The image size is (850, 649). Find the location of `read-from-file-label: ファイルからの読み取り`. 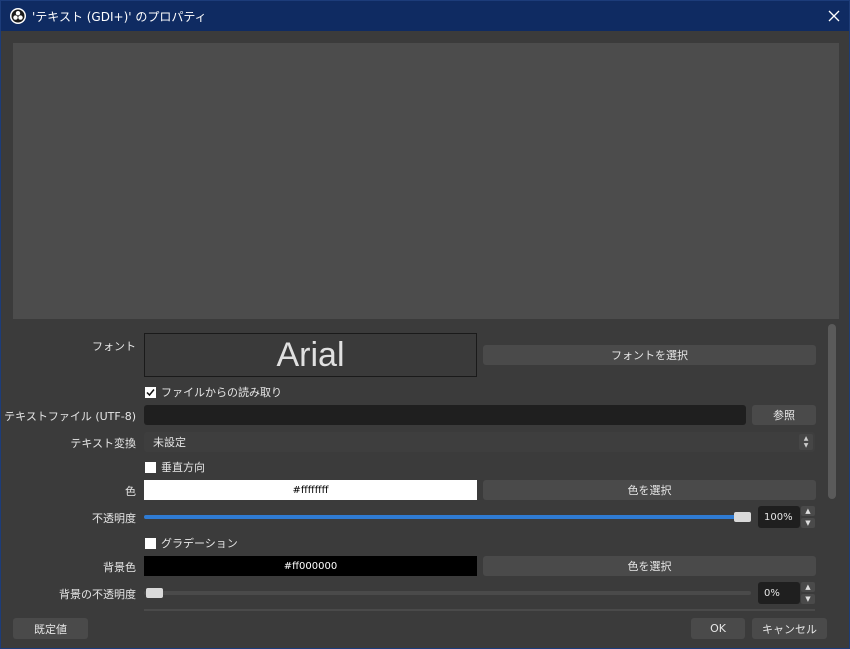

read-from-file-label: ファイルからの読み取り is located at coordinates (221, 392).